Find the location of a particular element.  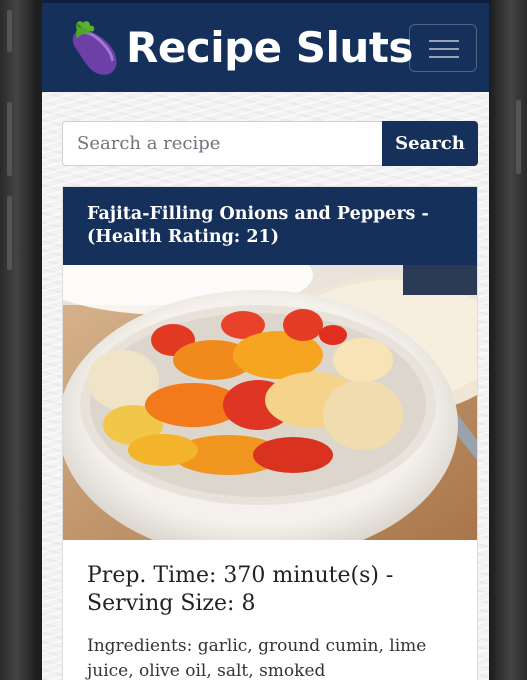

search-form: Search is located at coordinates (270, 143).